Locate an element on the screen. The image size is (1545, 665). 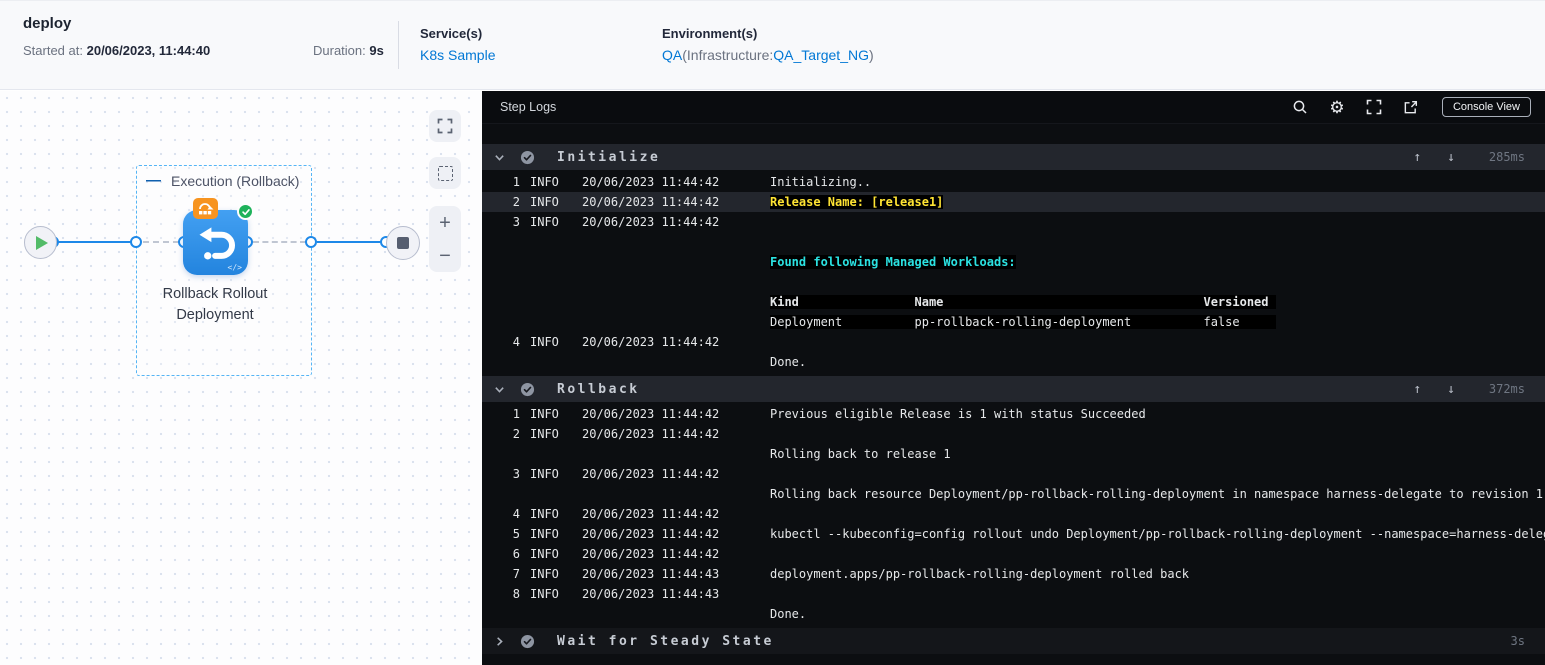
services-block: Service(s) K8s Sample is located at coordinates (457, 44).